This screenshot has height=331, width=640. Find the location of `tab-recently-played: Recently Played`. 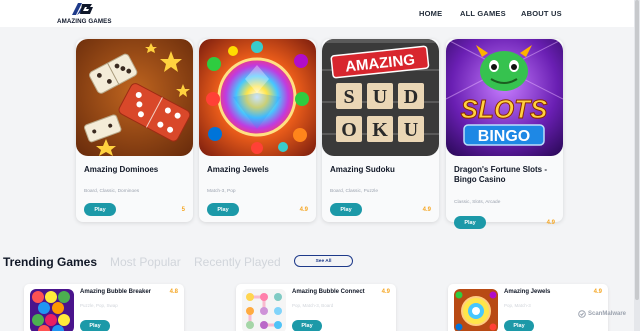

tab-recently-played: Recently Played is located at coordinates (237, 262).